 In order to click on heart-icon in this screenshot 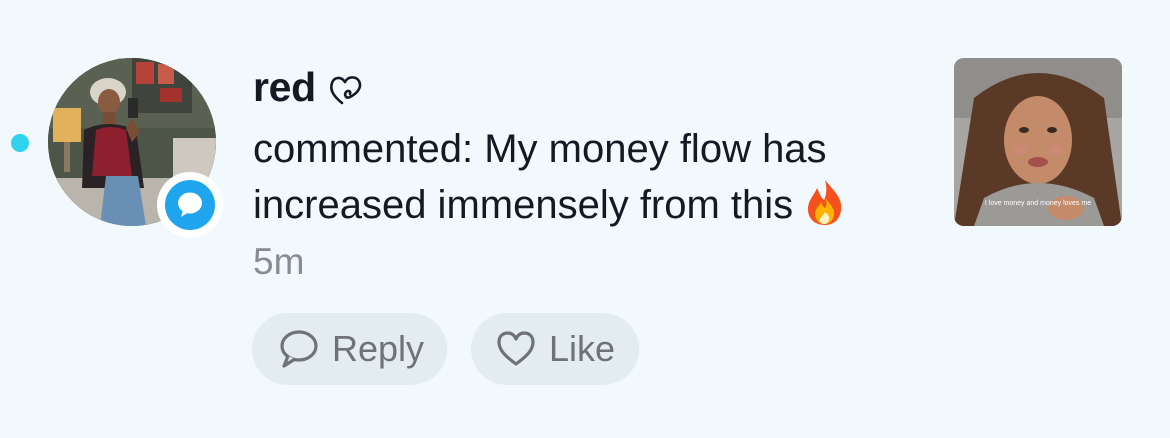, I will do `click(516, 348)`.